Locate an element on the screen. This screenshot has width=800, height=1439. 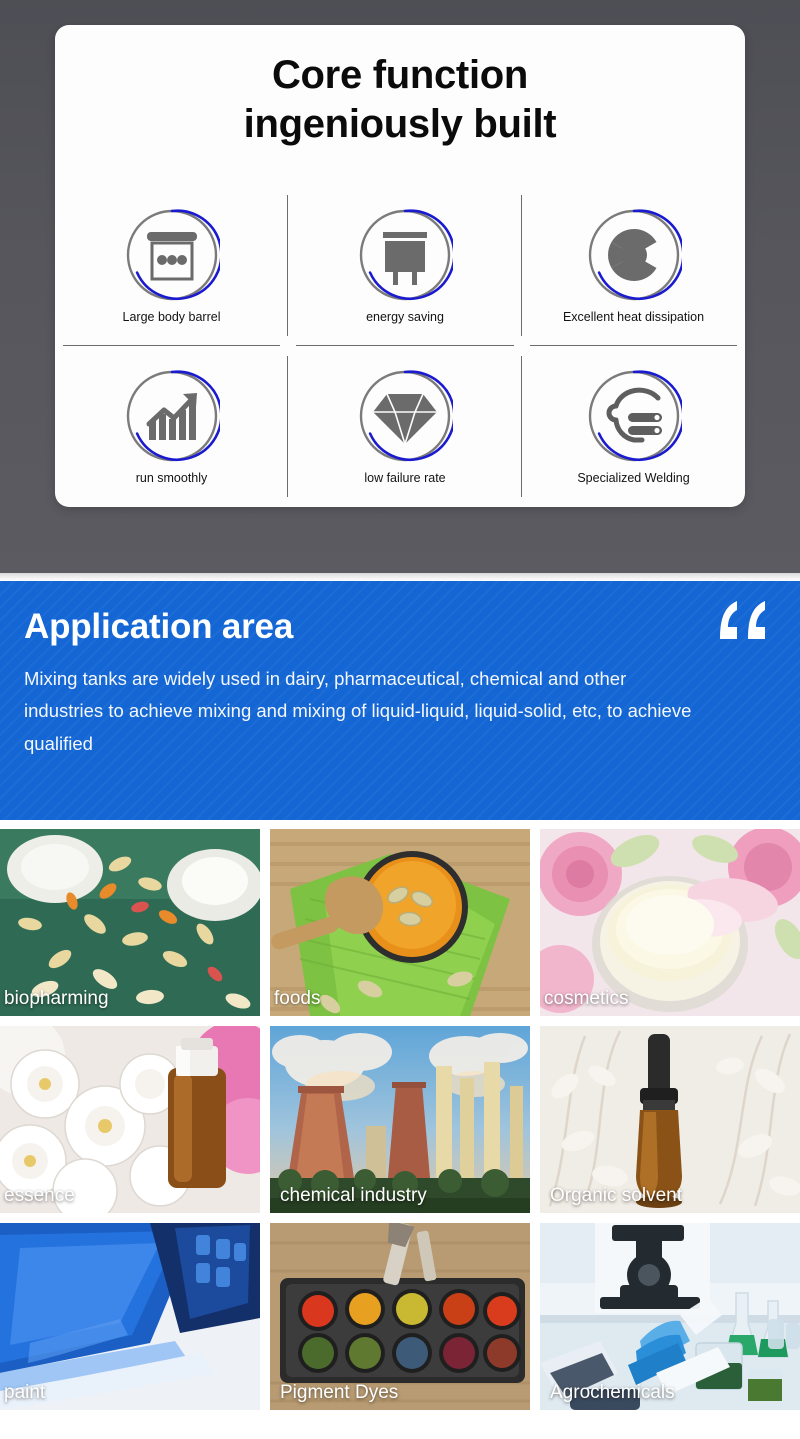
barrel-icon is located at coordinates (172, 255).